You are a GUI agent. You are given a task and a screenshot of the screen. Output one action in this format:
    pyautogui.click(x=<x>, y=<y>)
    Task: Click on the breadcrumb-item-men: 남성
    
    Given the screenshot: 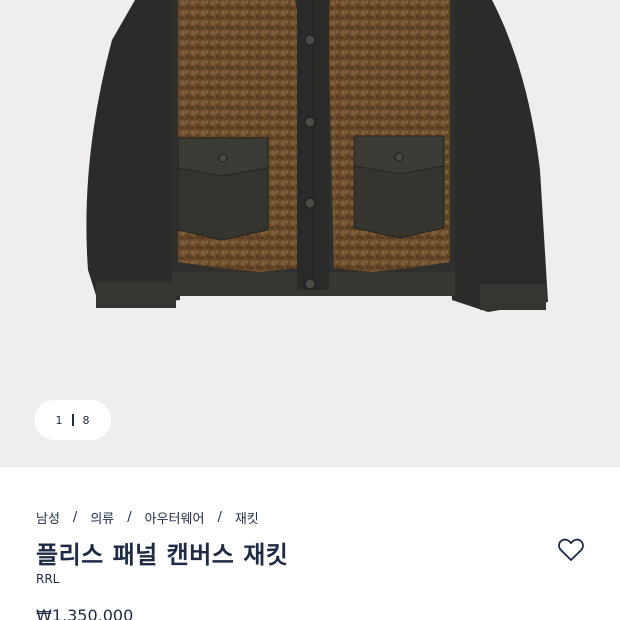 What is the action you would take?
    pyautogui.click(x=48, y=517)
    